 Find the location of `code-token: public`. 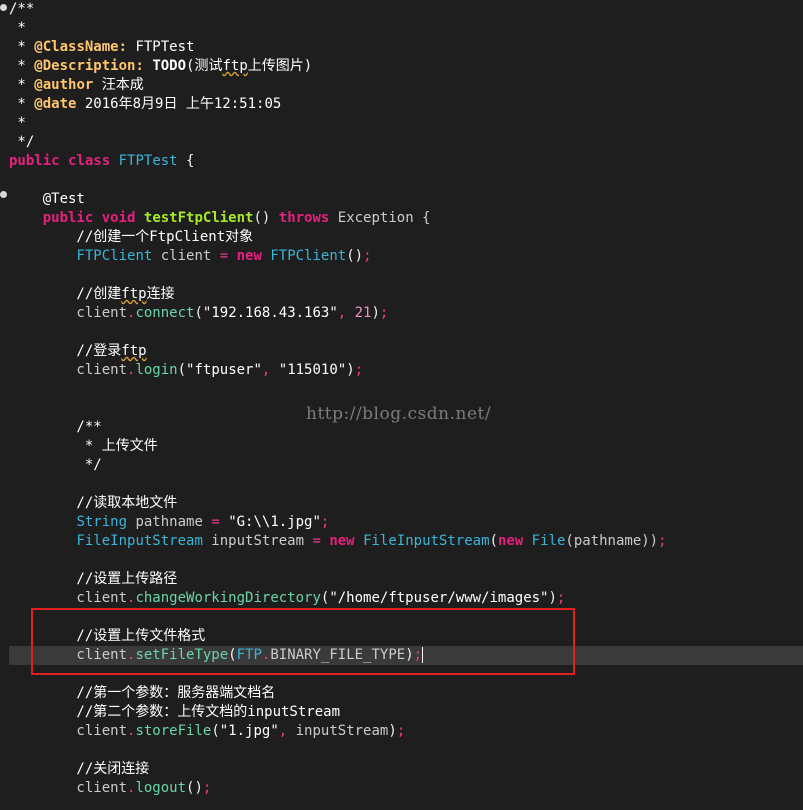

code-token: public is located at coordinates (68, 218).